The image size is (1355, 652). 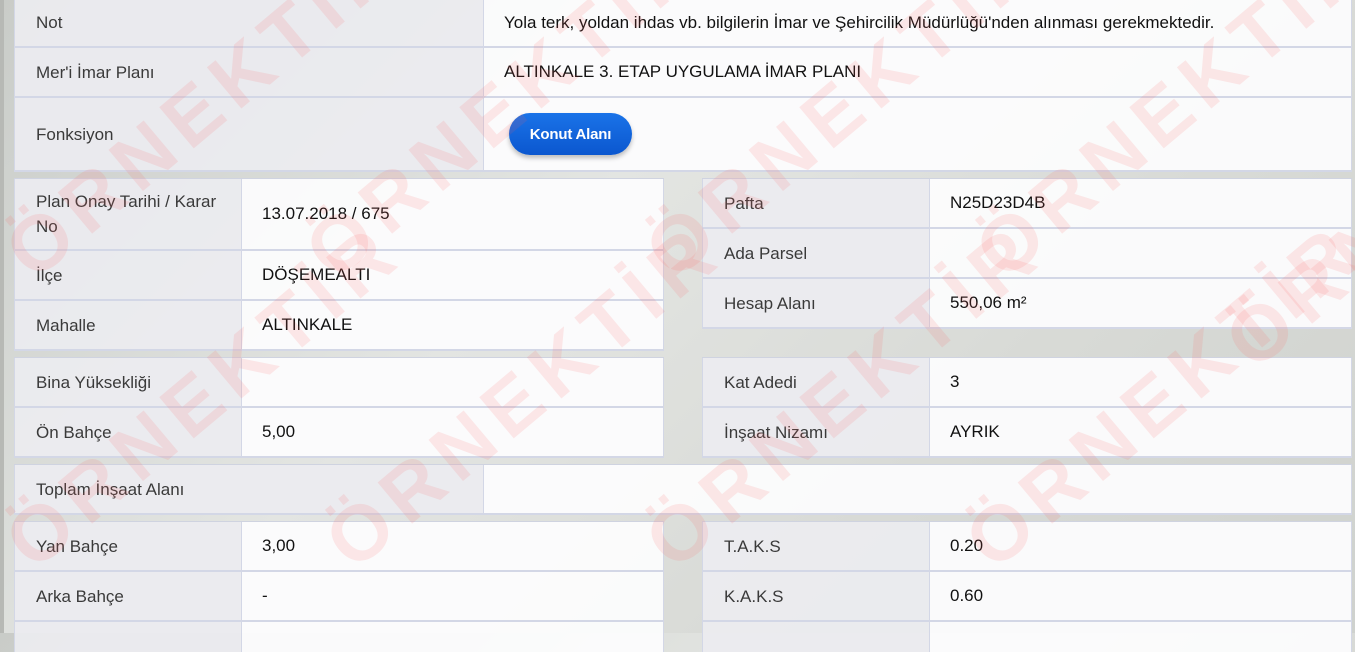 I want to click on build-left-table: Bina Yüksekliği Ön Bahçe 5,00, so click(x=339, y=407).